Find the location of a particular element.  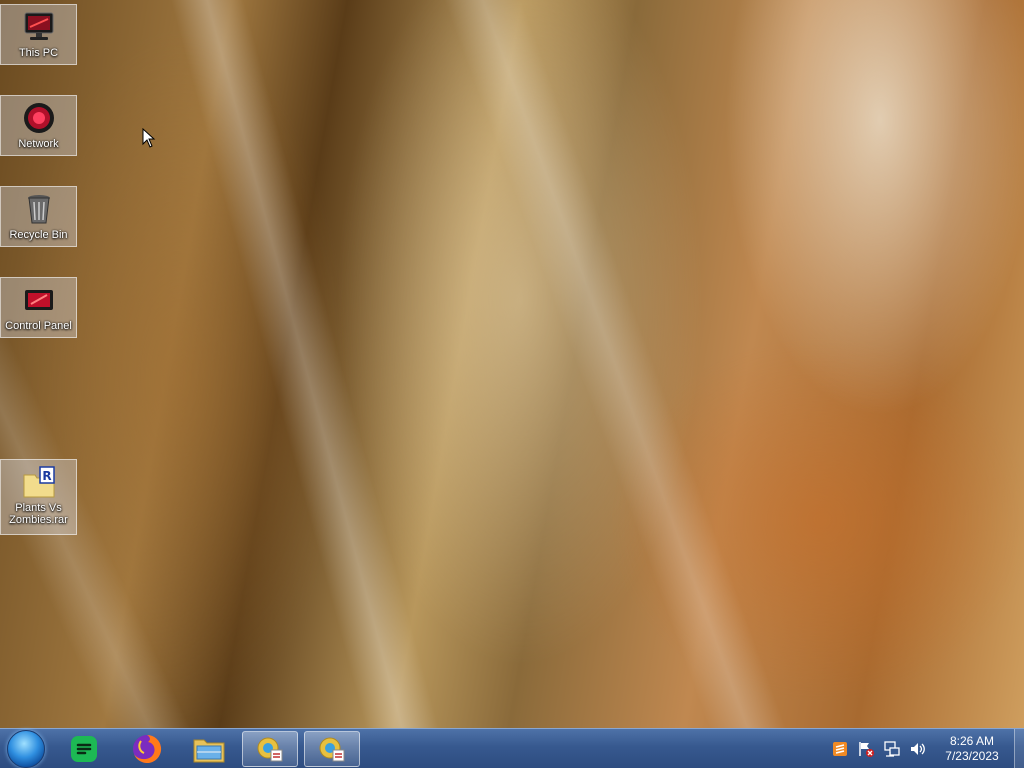

taskbar-pinned-file-explorer is located at coordinates (209, 749).